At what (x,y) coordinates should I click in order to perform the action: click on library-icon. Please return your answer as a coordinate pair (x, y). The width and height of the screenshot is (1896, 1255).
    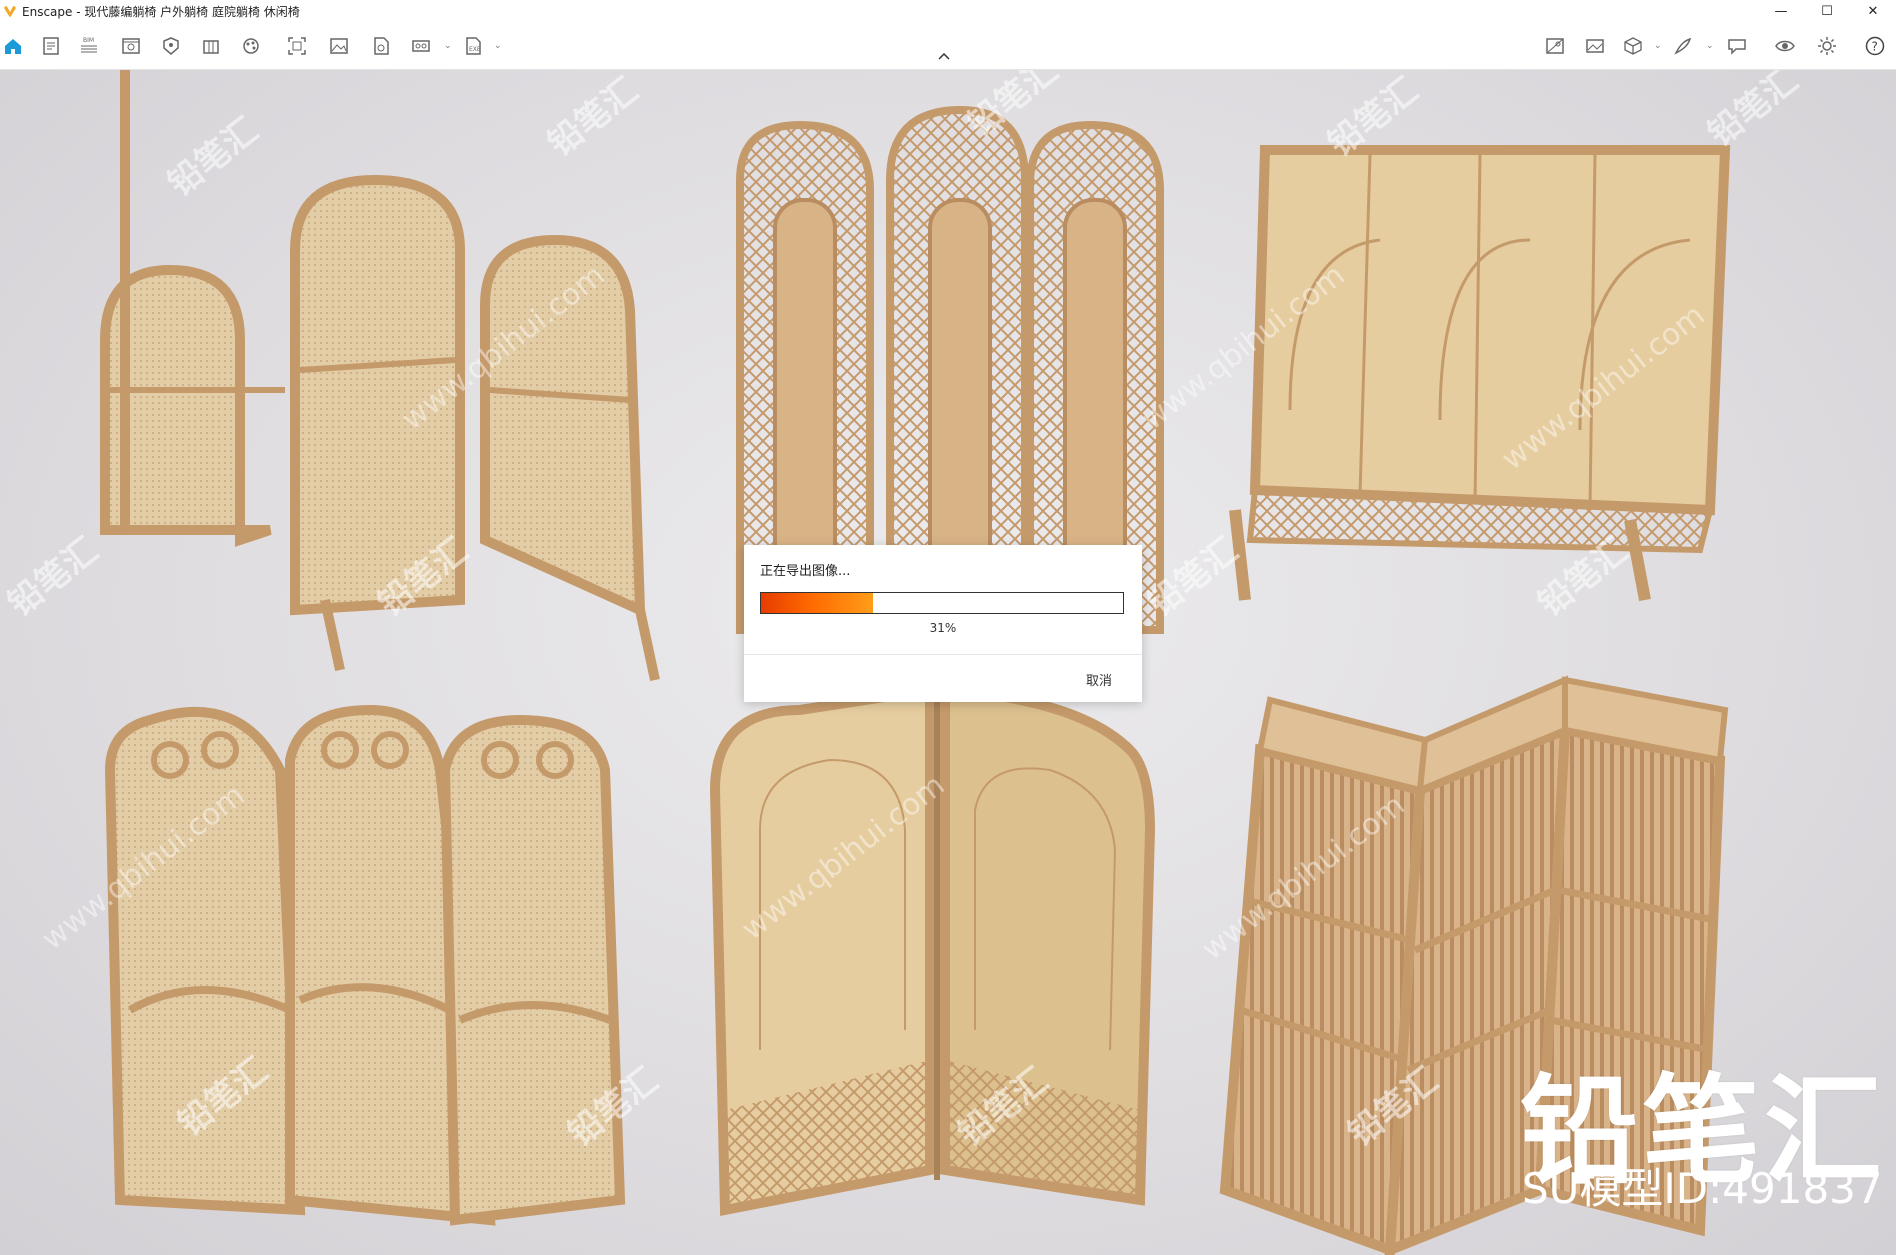
    Looking at the image, I should click on (211, 46).